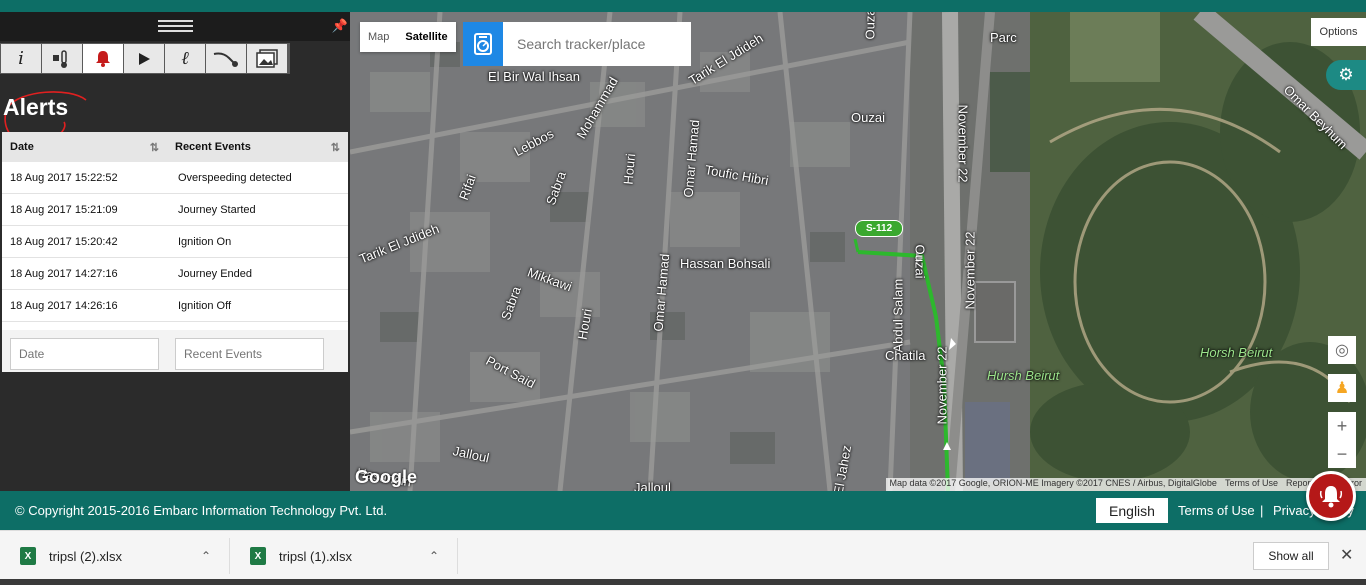  I want to click on panel-handle: 📌, so click(175, 26).